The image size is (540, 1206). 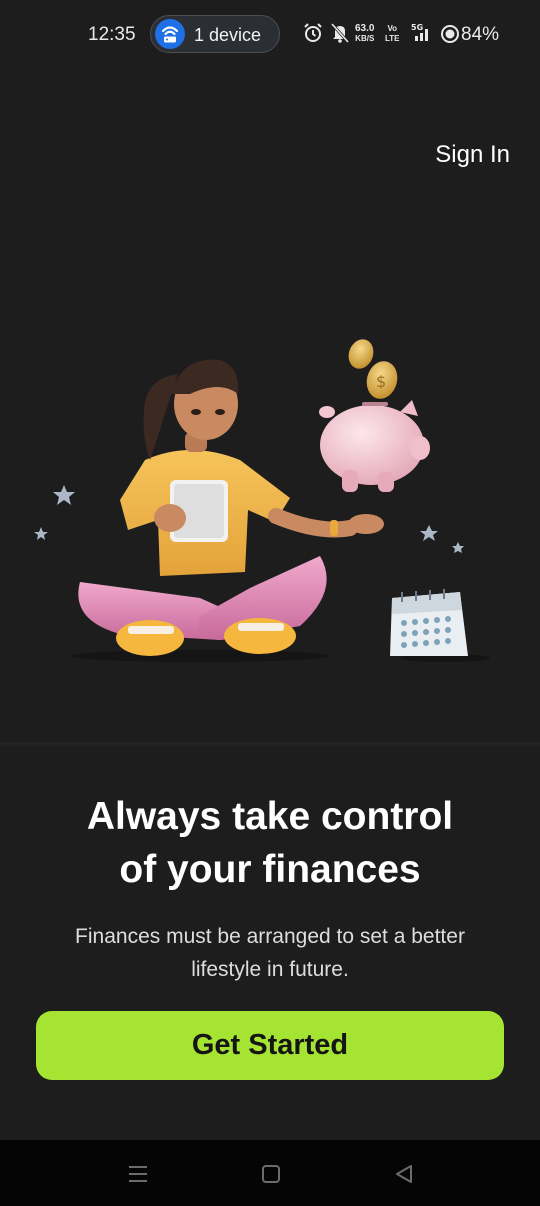 What do you see at coordinates (270, 969) in the screenshot?
I see `subtext-line-2: lifestyle in future.` at bounding box center [270, 969].